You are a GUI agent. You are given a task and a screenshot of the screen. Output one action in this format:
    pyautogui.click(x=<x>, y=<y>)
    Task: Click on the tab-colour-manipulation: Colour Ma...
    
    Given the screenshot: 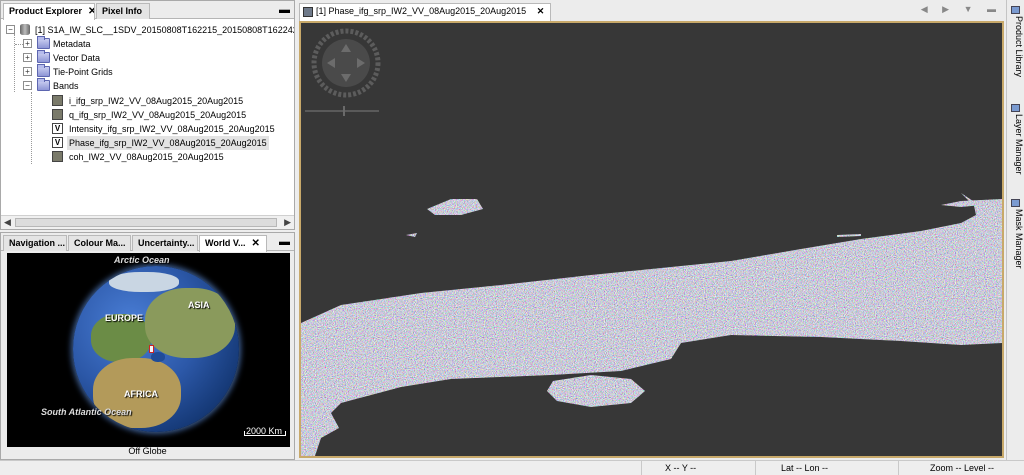 What is the action you would take?
    pyautogui.click(x=99, y=243)
    